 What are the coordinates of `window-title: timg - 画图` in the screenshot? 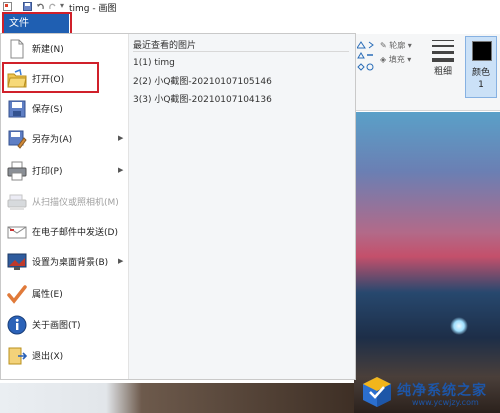 It's located at (93, 9).